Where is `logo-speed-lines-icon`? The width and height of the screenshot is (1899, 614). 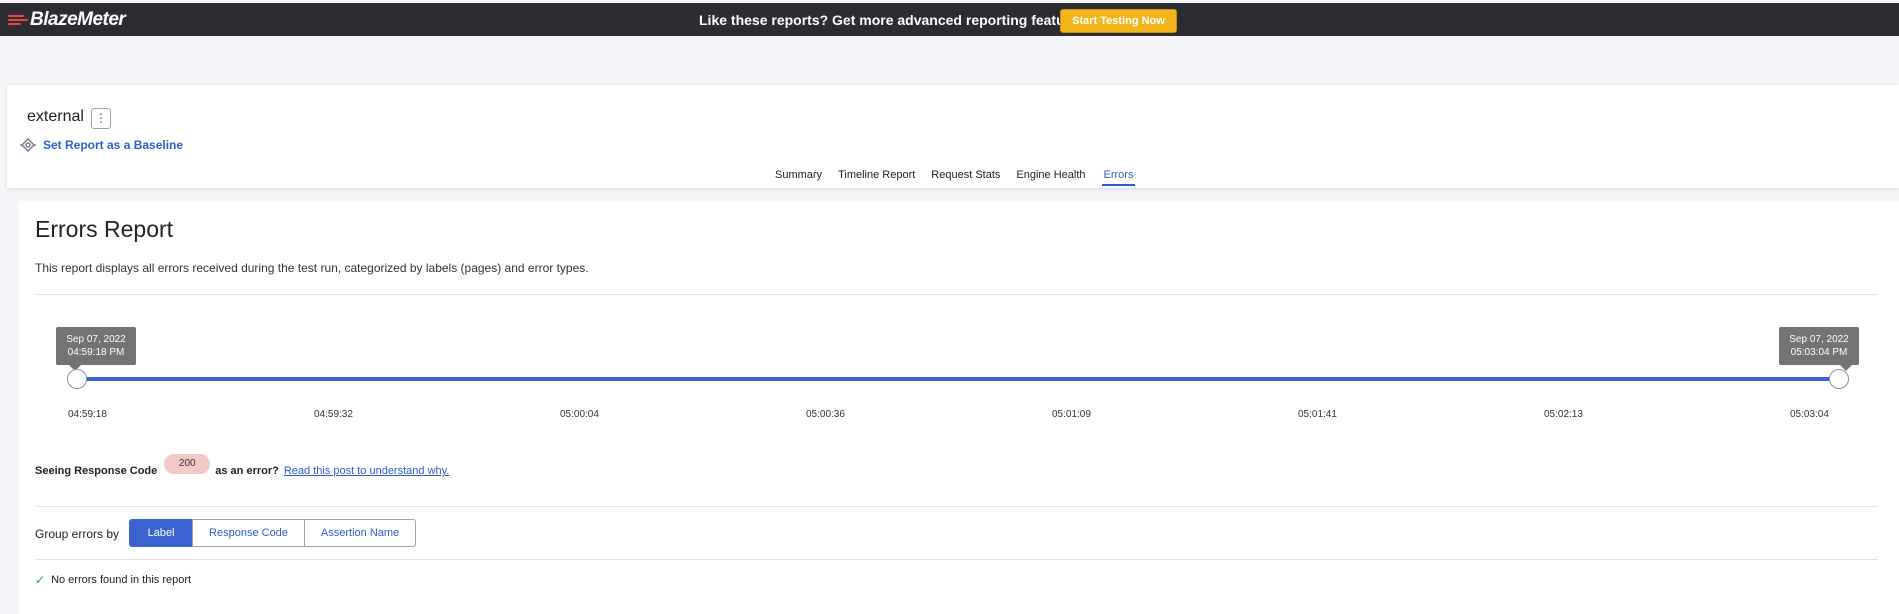 logo-speed-lines-icon is located at coordinates (18, 20).